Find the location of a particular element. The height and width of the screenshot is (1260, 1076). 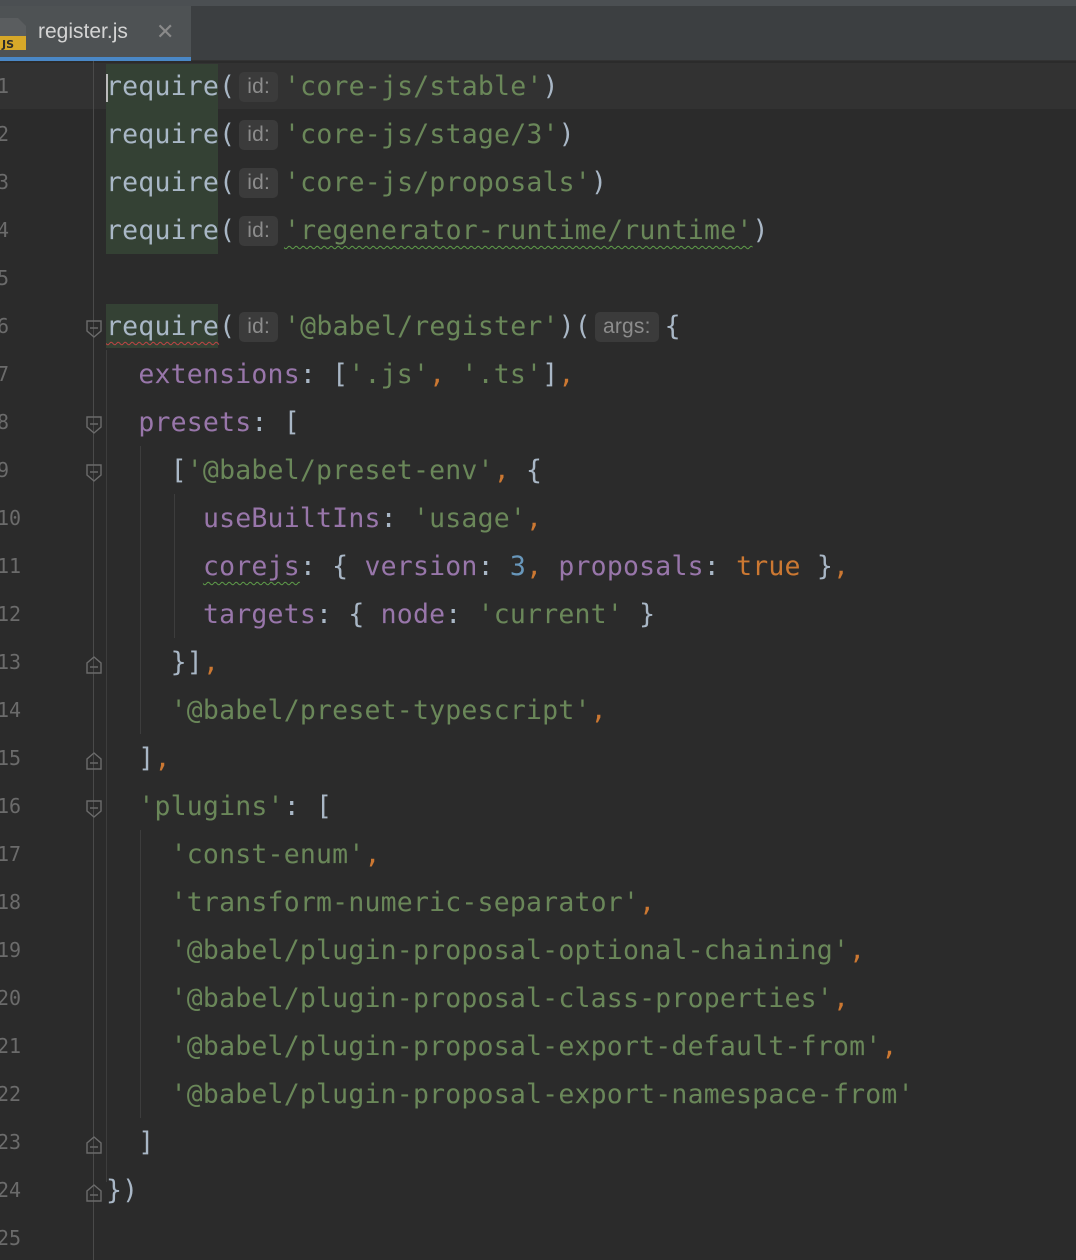

code-text: require(id:'core-js/proposals') is located at coordinates (357, 182).